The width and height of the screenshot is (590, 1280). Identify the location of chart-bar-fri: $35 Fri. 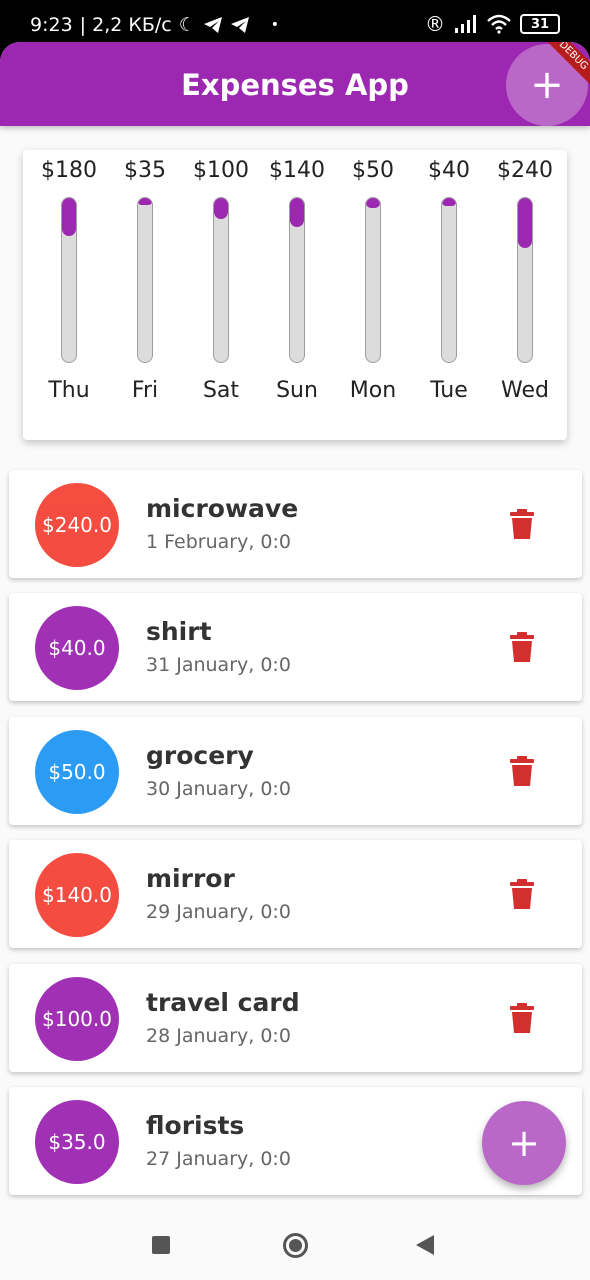
(145, 295).